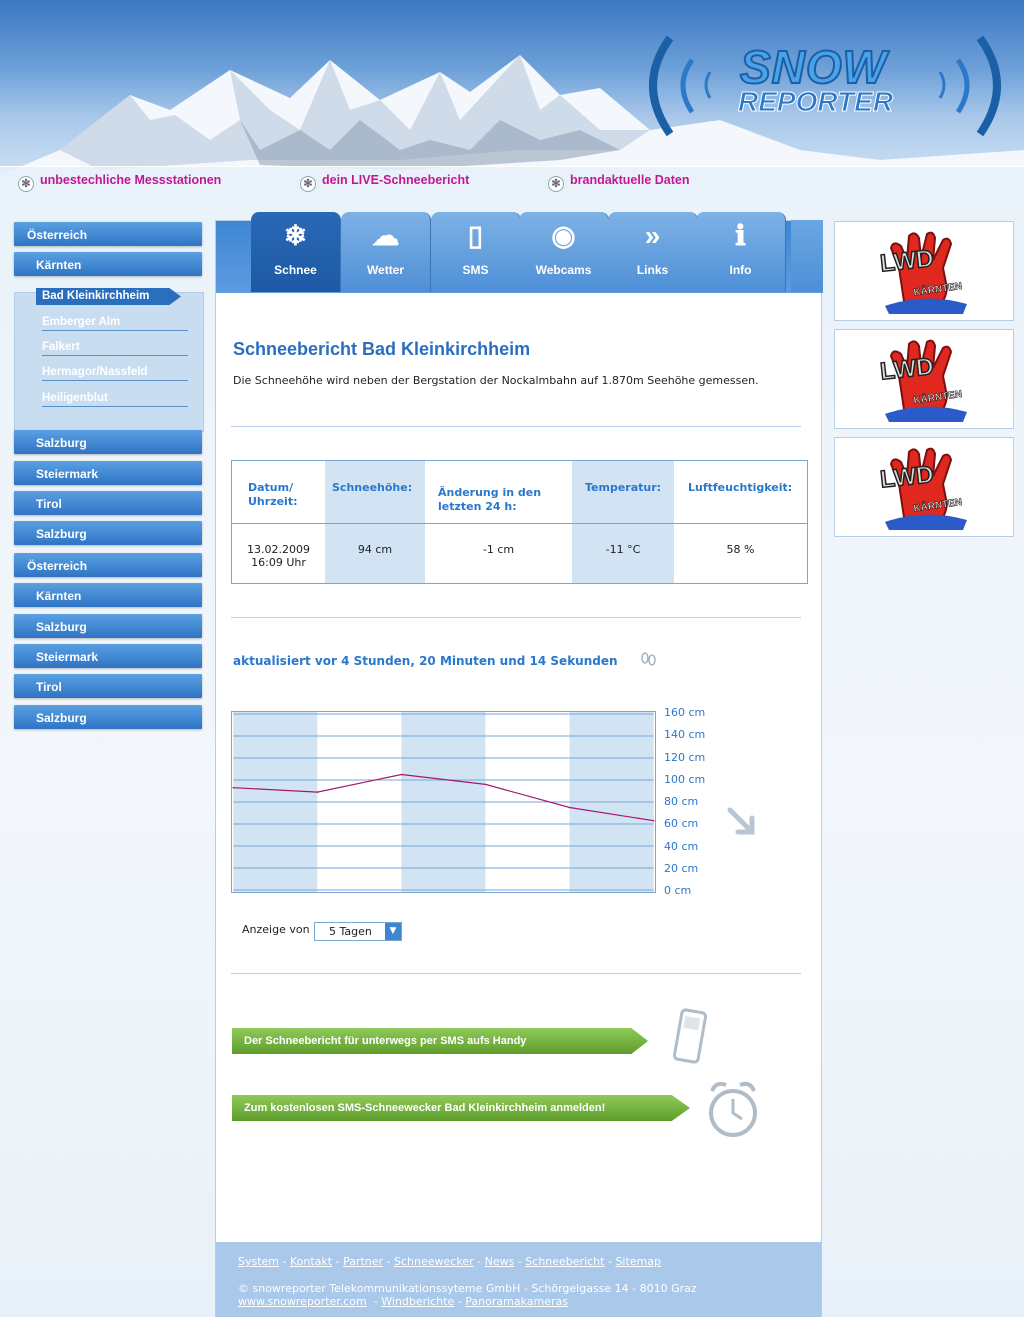  Describe the element at coordinates (653, 252) in the screenshot. I see `tab-links: » Links` at that location.